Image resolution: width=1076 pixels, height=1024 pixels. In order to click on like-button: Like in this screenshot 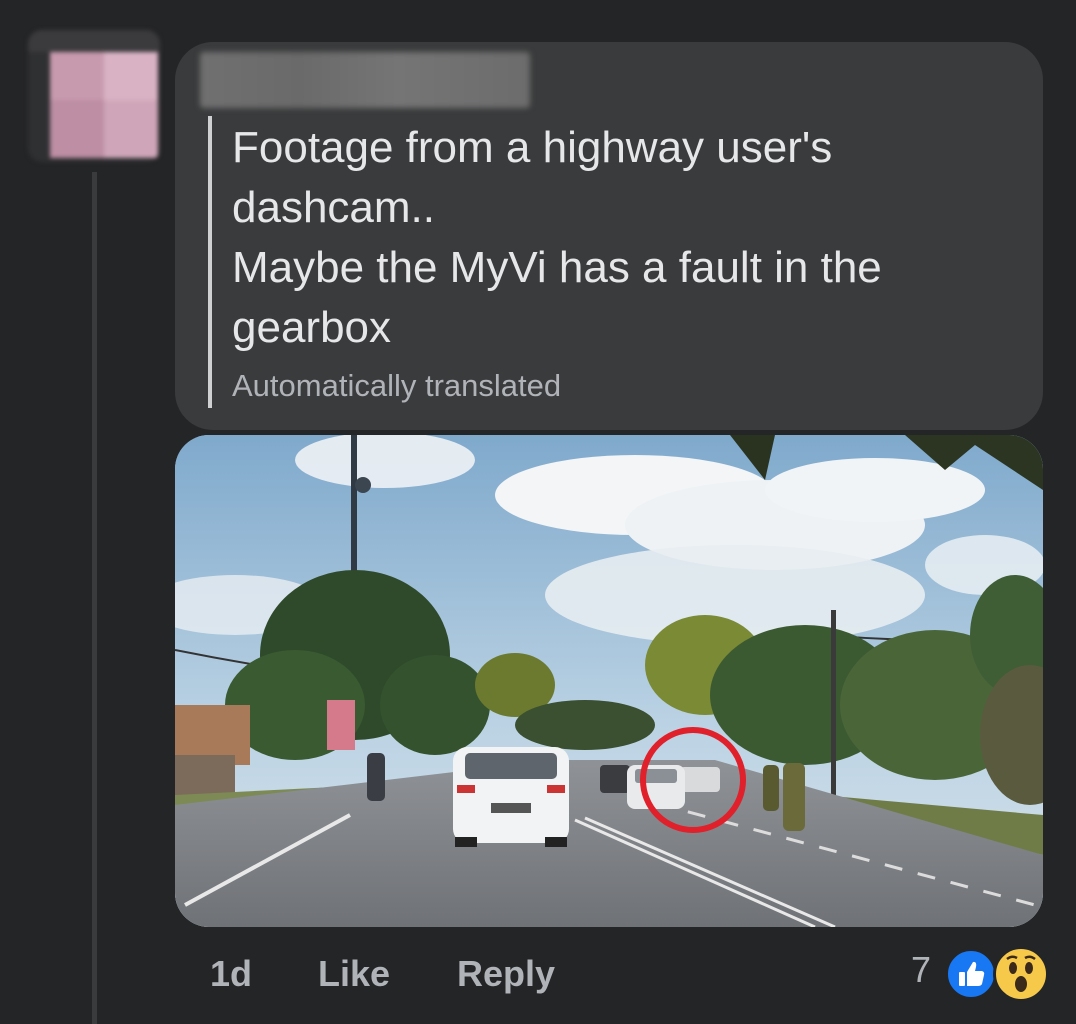, I will do `click(354, 974)`.